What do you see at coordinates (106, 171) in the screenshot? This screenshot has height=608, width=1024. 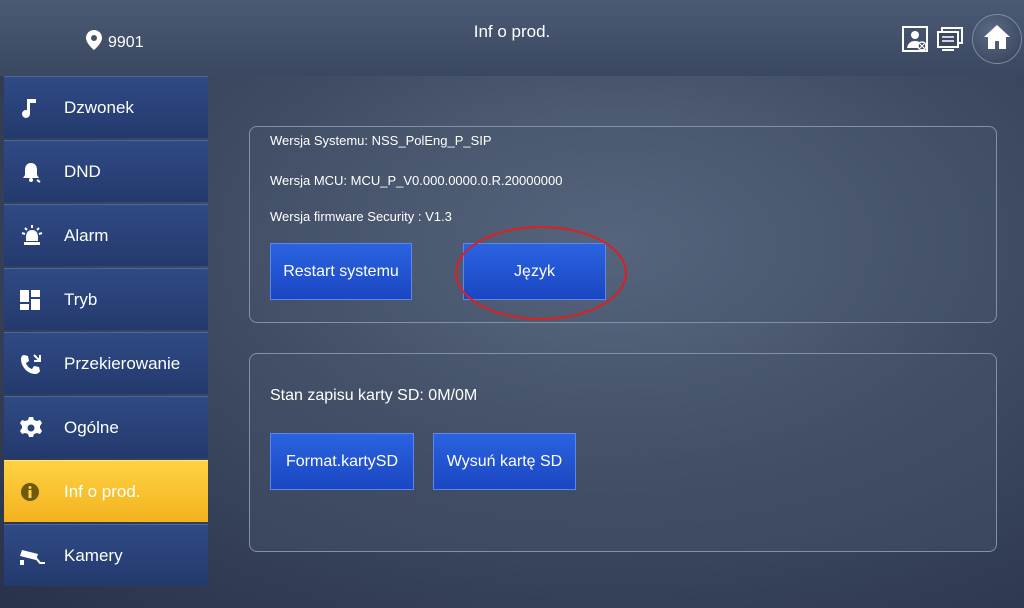 I see `sidebar-item-dnd: DND` at bounding box center [106, 171].